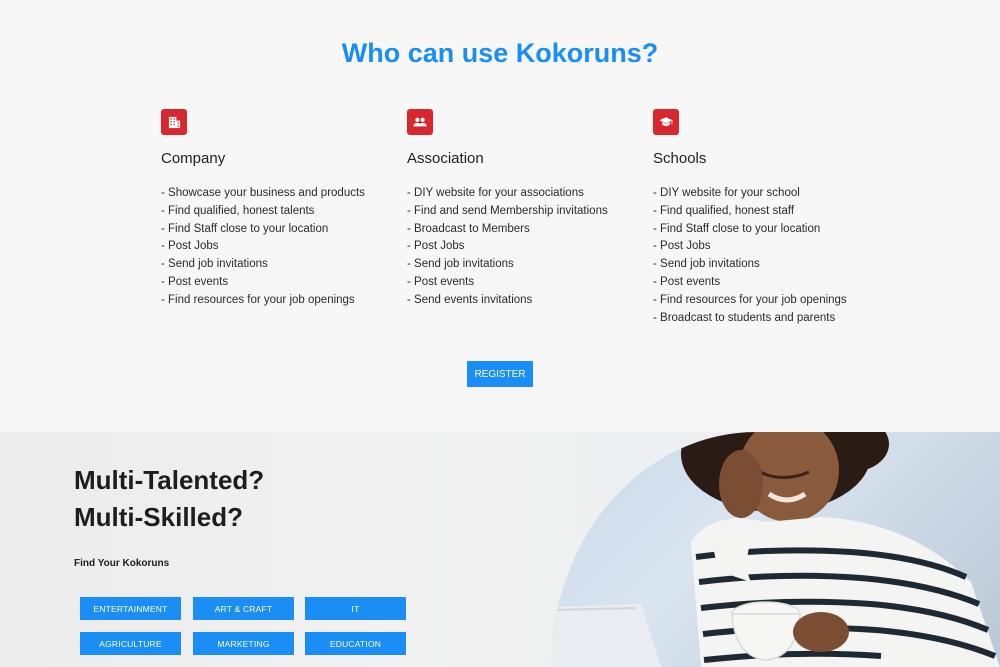  Describe the element at coordinates (680, 158) in the screenshot. I see `column-heading: Schools` at that location.